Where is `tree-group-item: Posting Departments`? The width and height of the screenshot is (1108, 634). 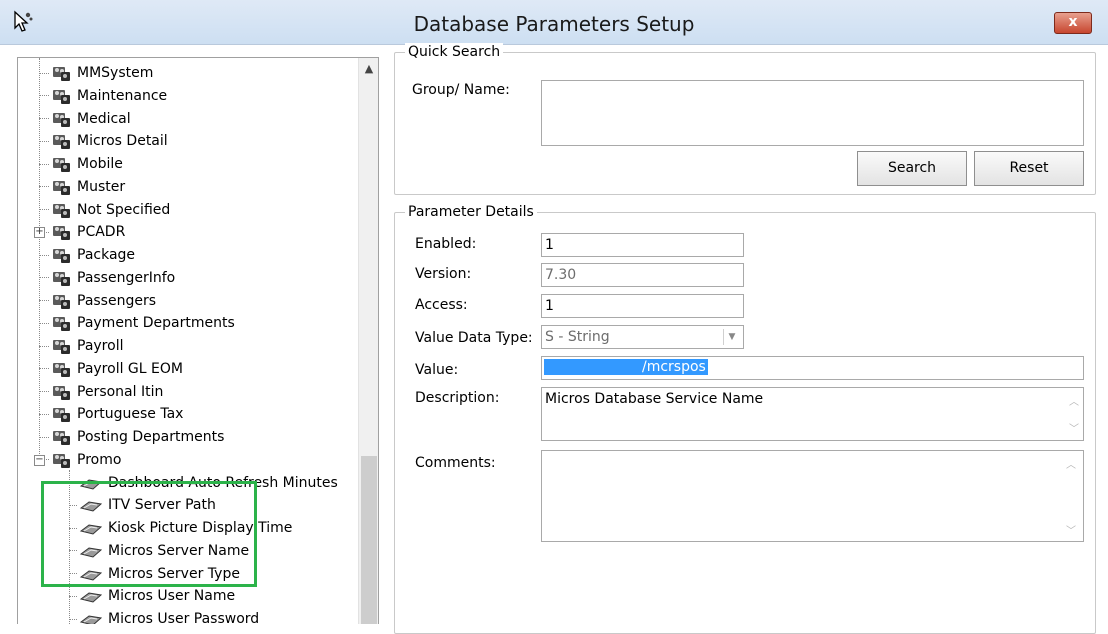 tree-group-item: Posting Departments is located at coordinates (131, 437).